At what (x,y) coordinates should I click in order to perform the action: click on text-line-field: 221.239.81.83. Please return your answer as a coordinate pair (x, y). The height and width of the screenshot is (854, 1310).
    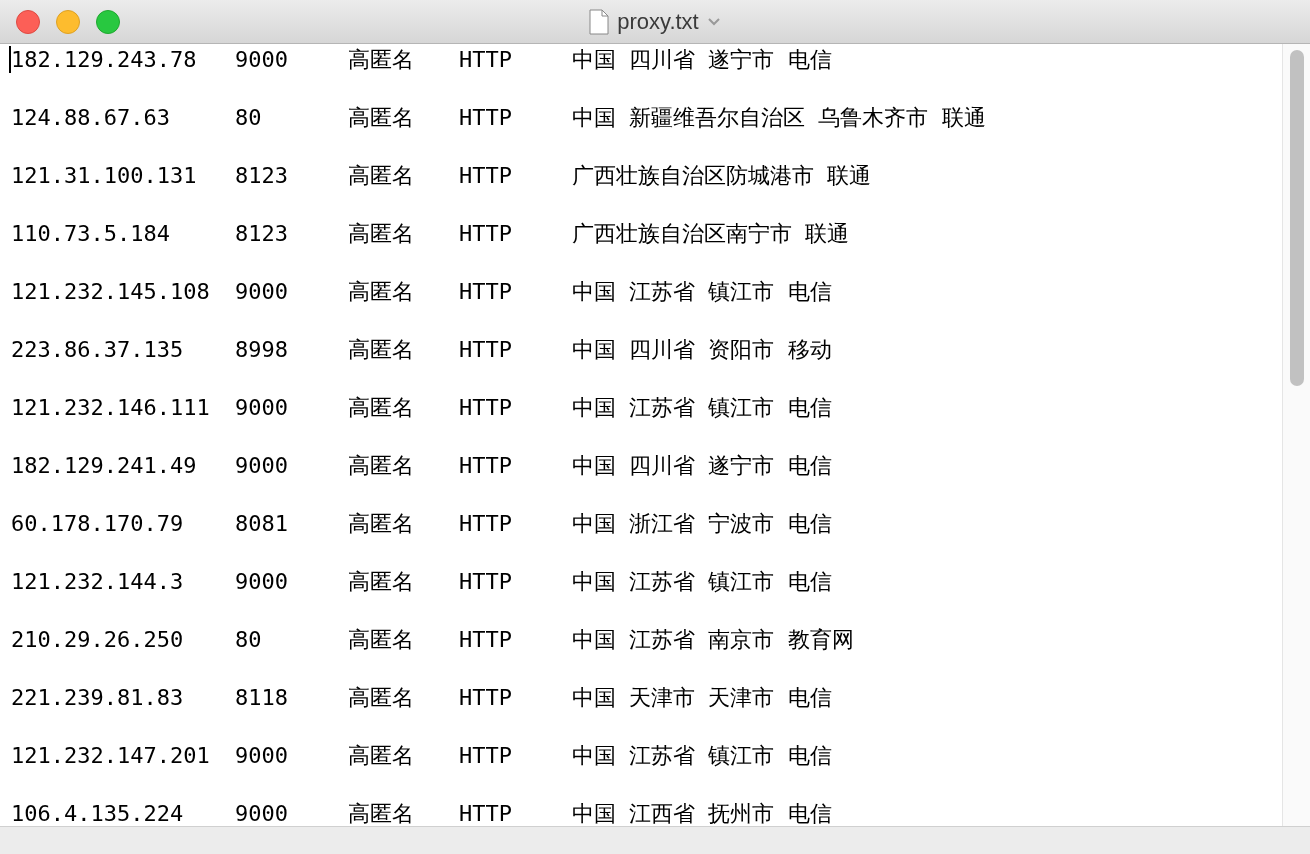
    Looking at the image, I should click on (123, 698).